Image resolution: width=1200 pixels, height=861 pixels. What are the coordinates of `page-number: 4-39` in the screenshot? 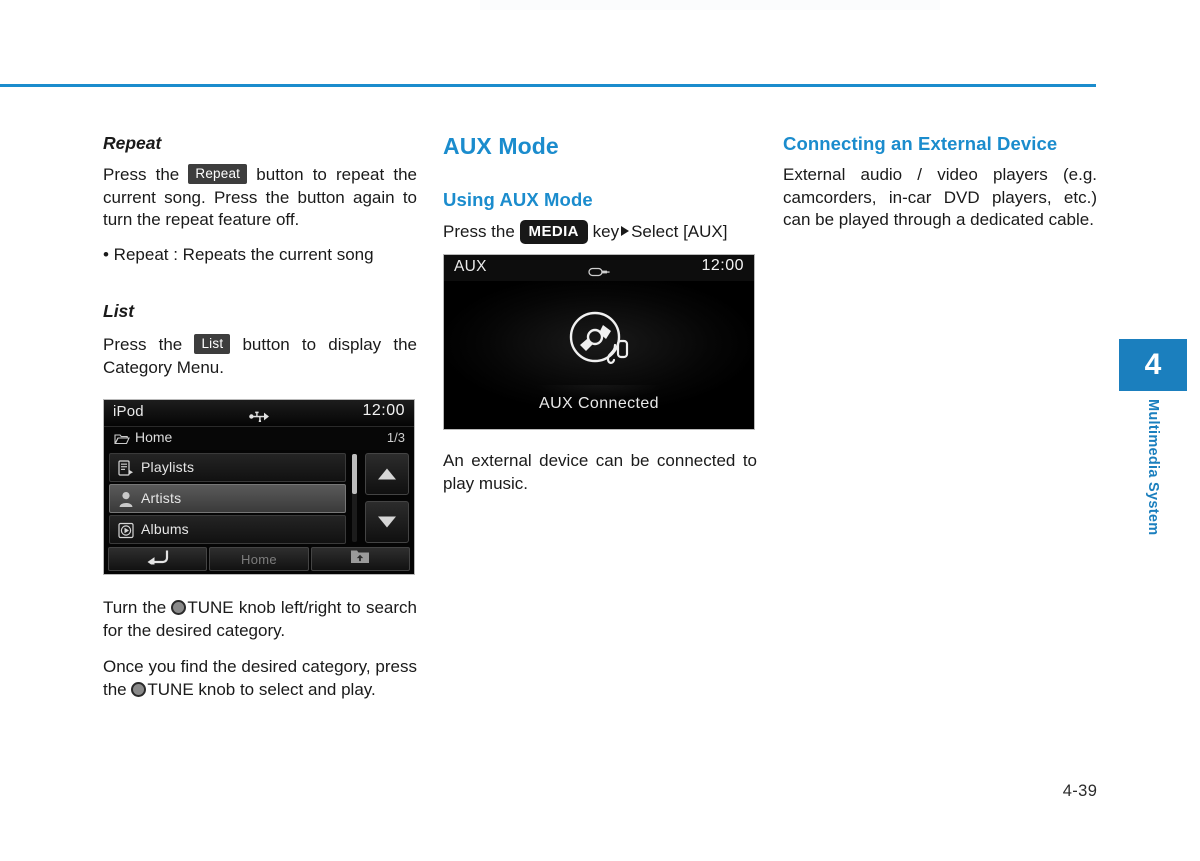 It's located at (1080, 791).